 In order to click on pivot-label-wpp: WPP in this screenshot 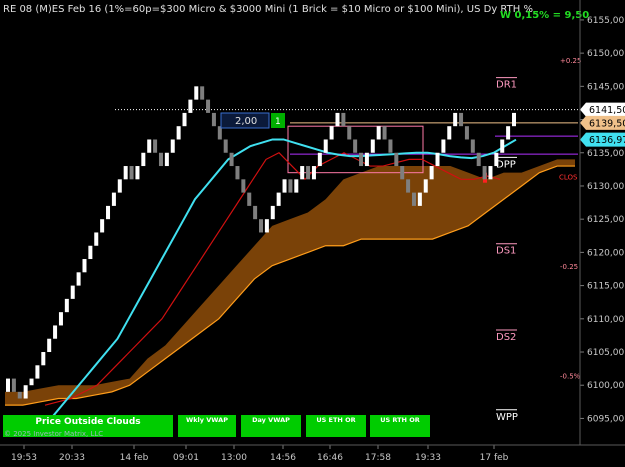, I will do `click(507, 417)`.